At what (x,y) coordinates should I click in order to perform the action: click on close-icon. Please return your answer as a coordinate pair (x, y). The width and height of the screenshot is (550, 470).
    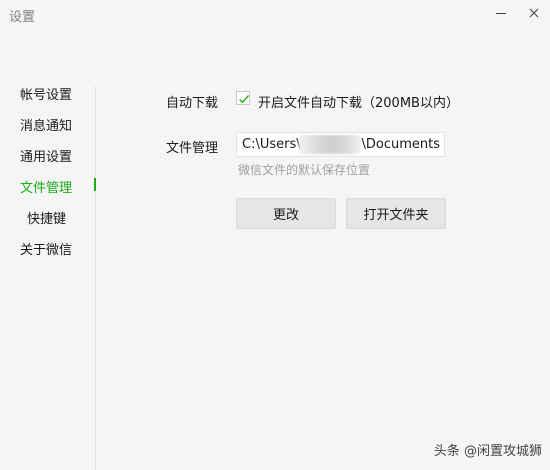
    Looking at the image, I should click on (534, 13).